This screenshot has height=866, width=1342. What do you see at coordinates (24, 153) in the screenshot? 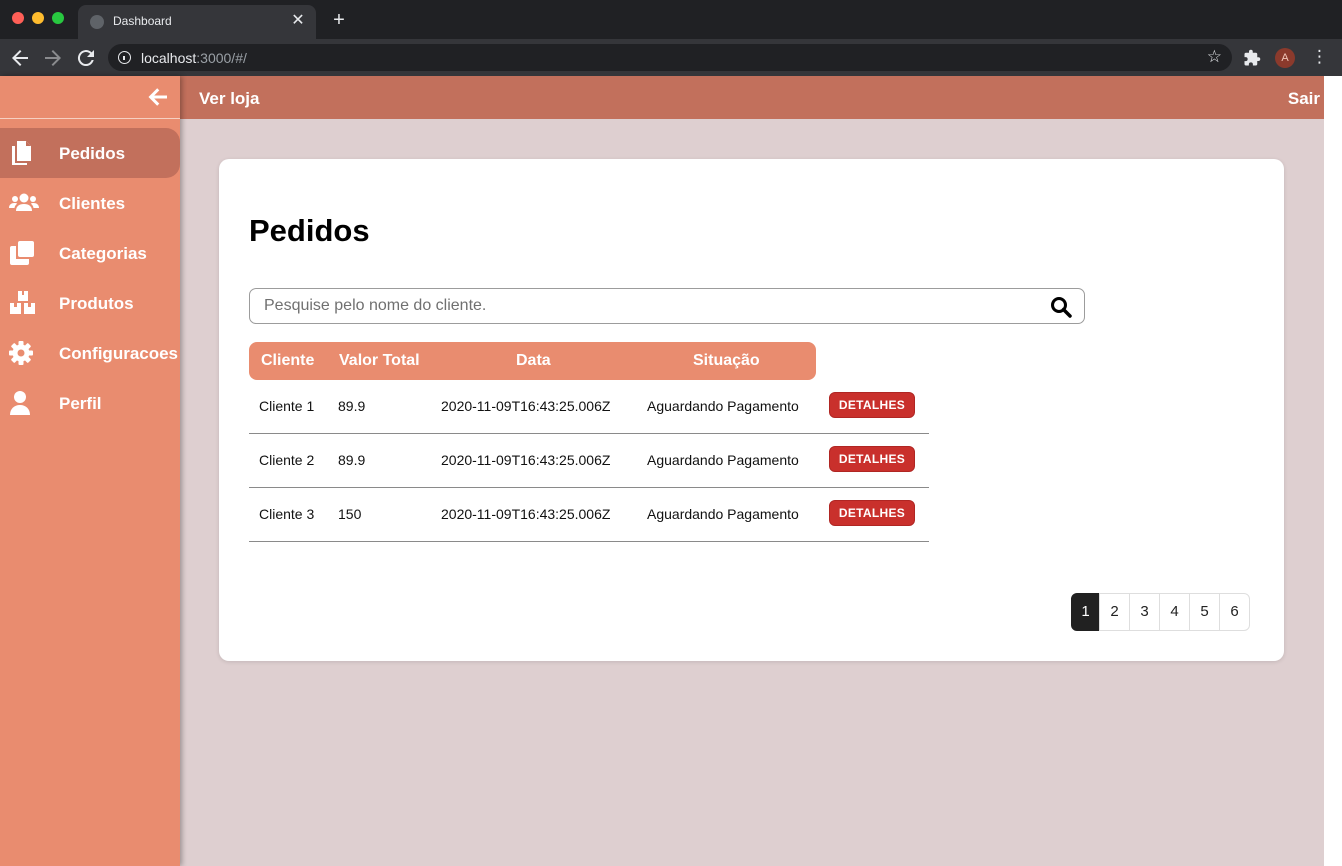
I see `copy-icon` at bounding box center [24, 153].